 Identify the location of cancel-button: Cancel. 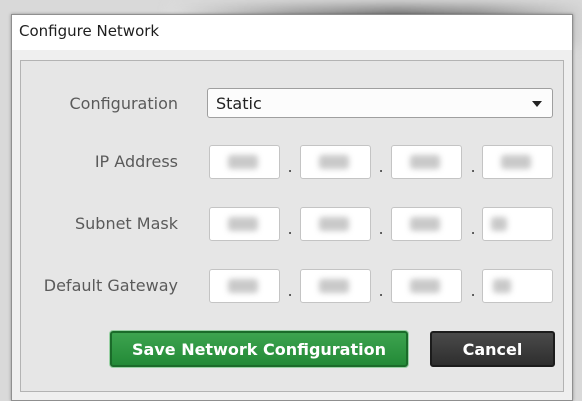
(492, 349).